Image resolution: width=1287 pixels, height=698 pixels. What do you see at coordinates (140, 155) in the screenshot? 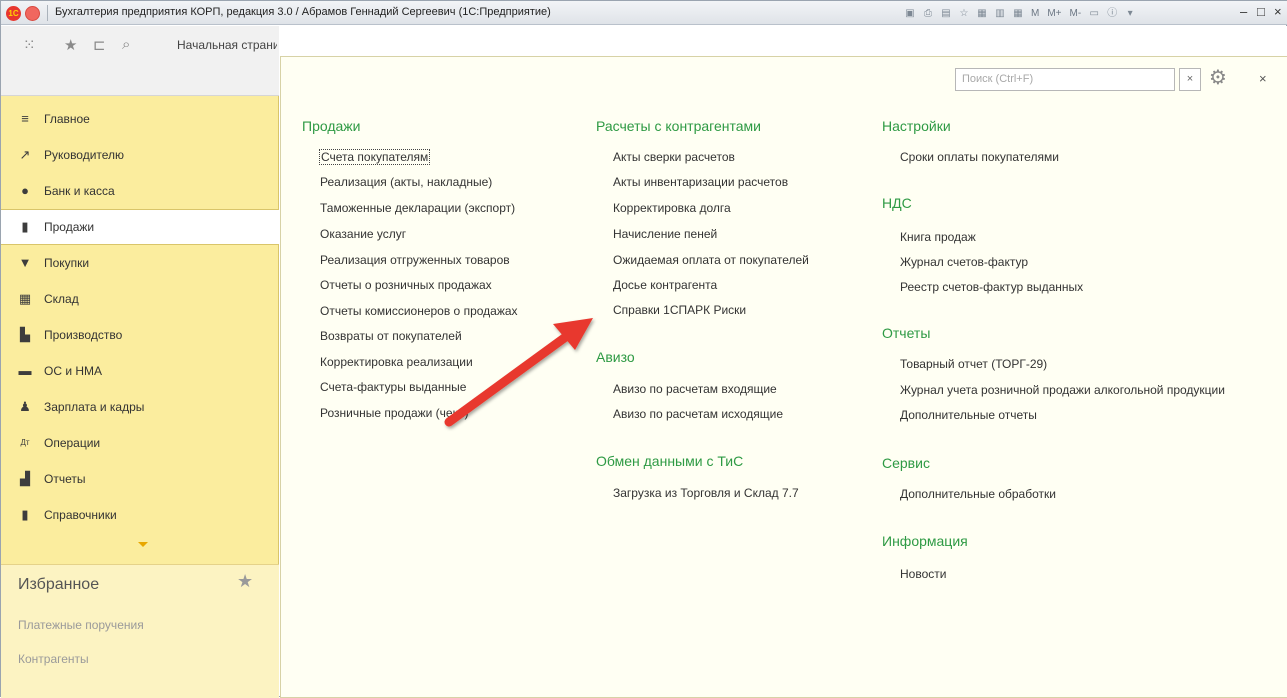
I see `sidebar-item-manager: ↗ Руководителю` at bounding box center [140, 155].